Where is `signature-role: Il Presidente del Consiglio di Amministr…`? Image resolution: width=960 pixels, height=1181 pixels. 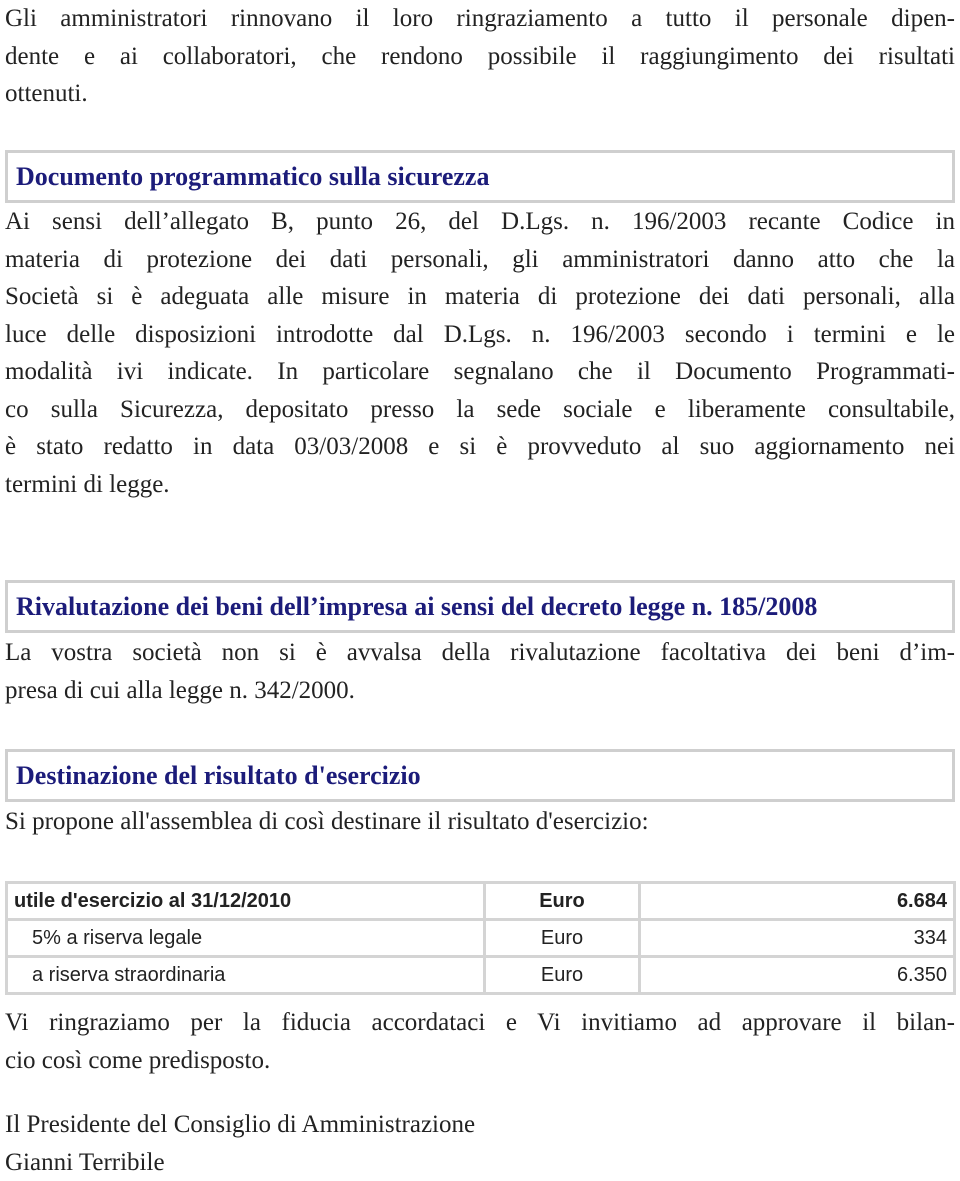 signature-role: Il Presidente del Consiglio di Amministr… is located at coordinates (480, 1125).